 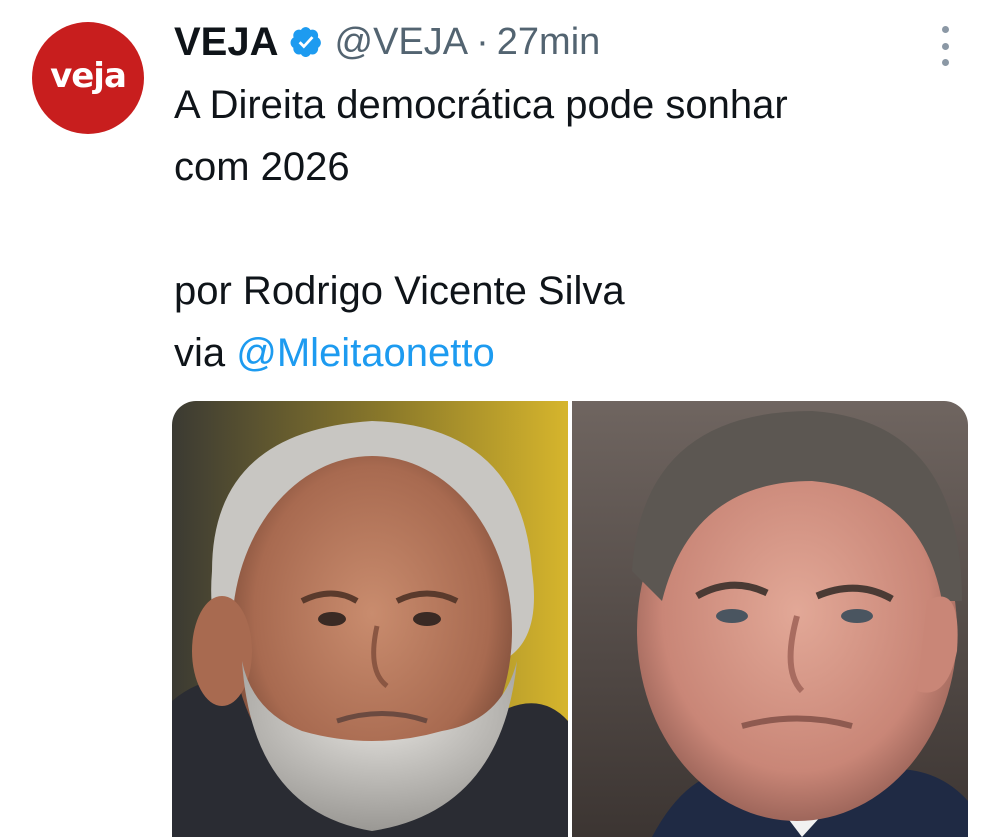 I want to click on author-avatar: veja, so click(x=88, y=78).